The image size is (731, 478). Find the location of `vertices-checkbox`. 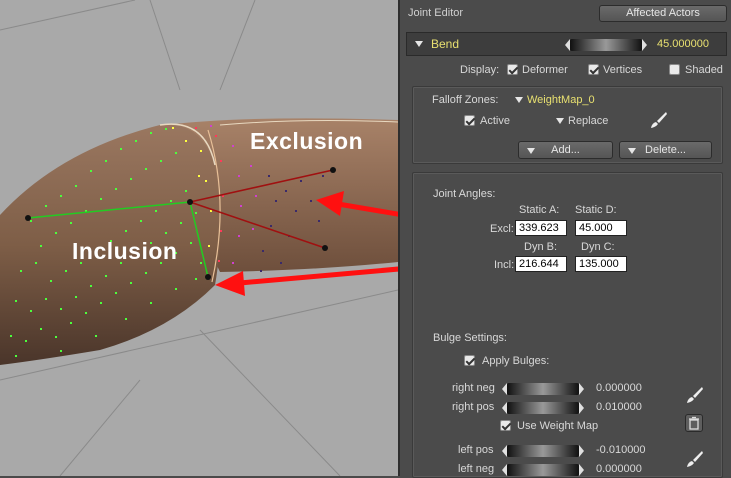

vertices-checkbox is located at coordinates (593, 69).